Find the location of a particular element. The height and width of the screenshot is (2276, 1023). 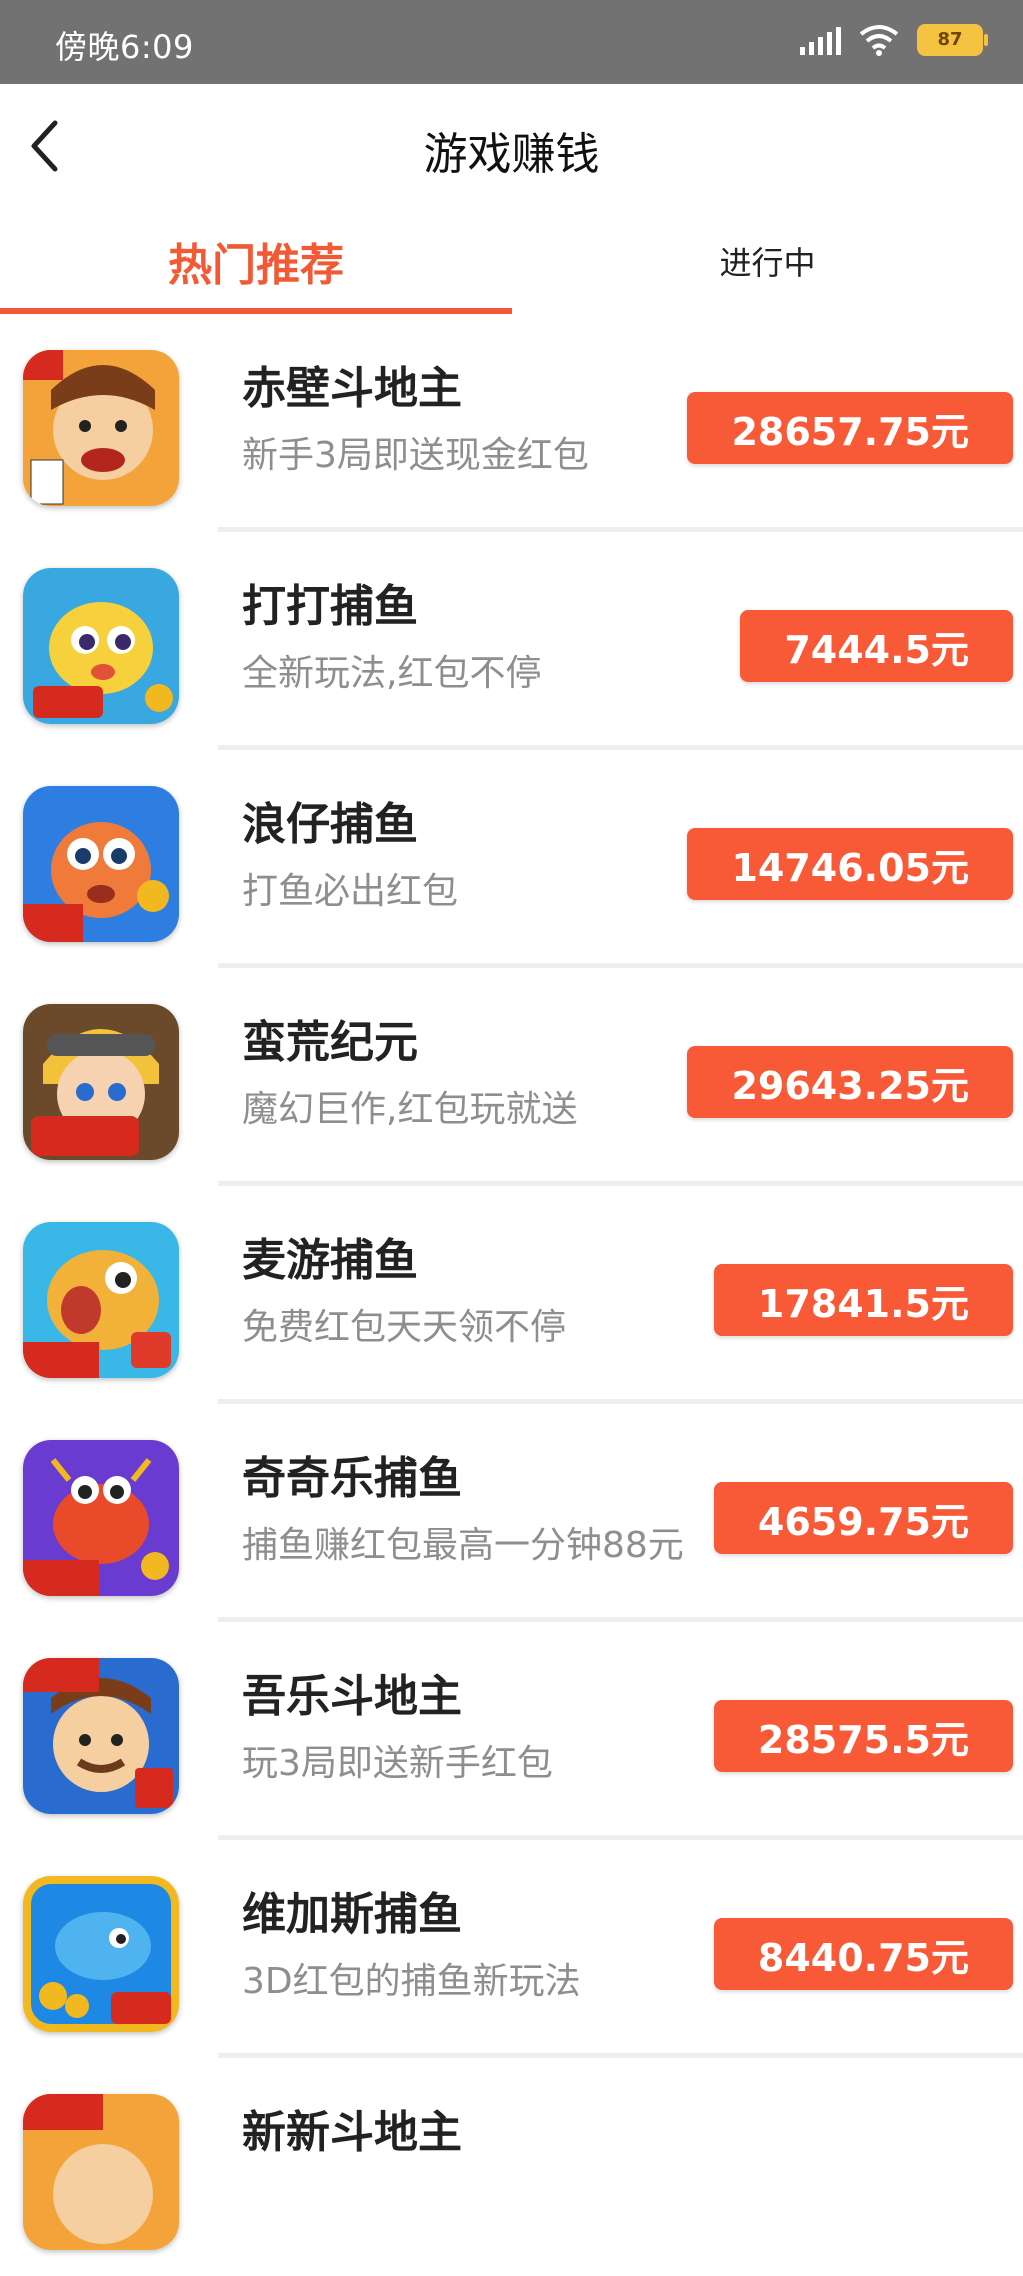

status-bar: 傍晚6:09 87 is located at coordinates (511, 42).